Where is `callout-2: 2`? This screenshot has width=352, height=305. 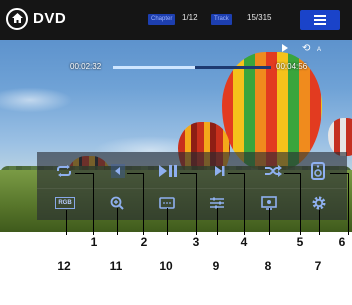 callout-2: 2 is located at coordinates (144, 242).